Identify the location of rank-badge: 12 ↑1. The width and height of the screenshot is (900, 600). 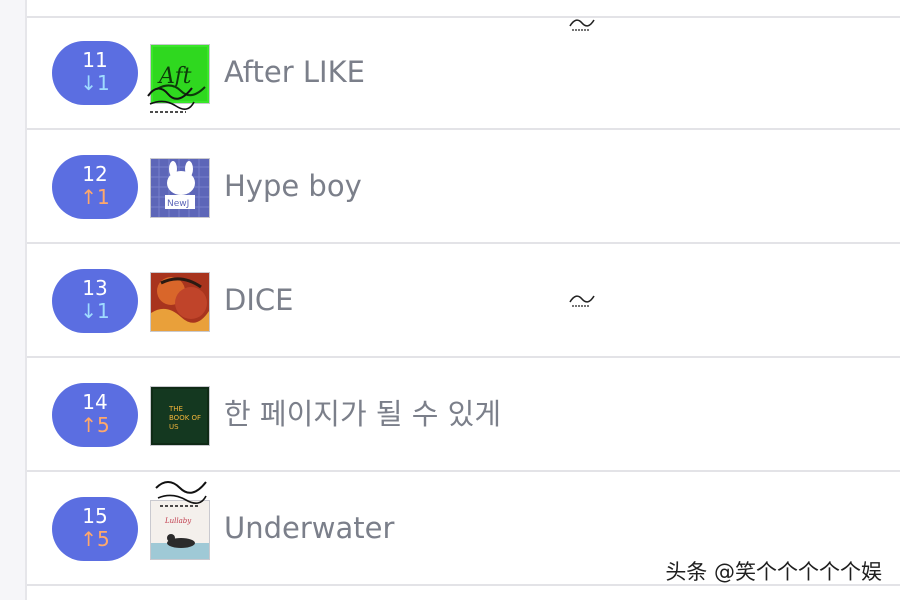
(95, 187).